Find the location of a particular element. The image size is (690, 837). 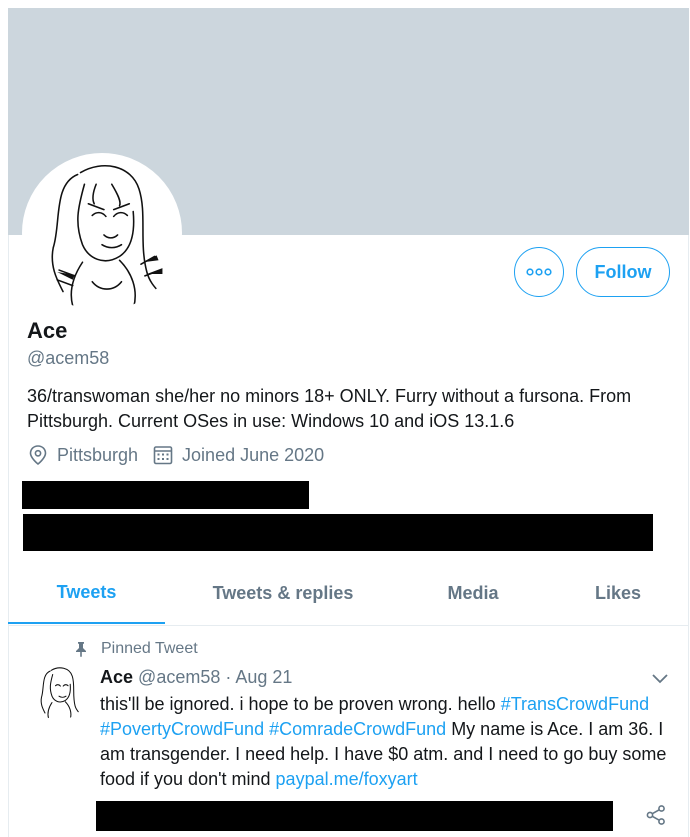

profile-meta: Pittsburgh Joined June 2020 is located at coordinates (182, 455).